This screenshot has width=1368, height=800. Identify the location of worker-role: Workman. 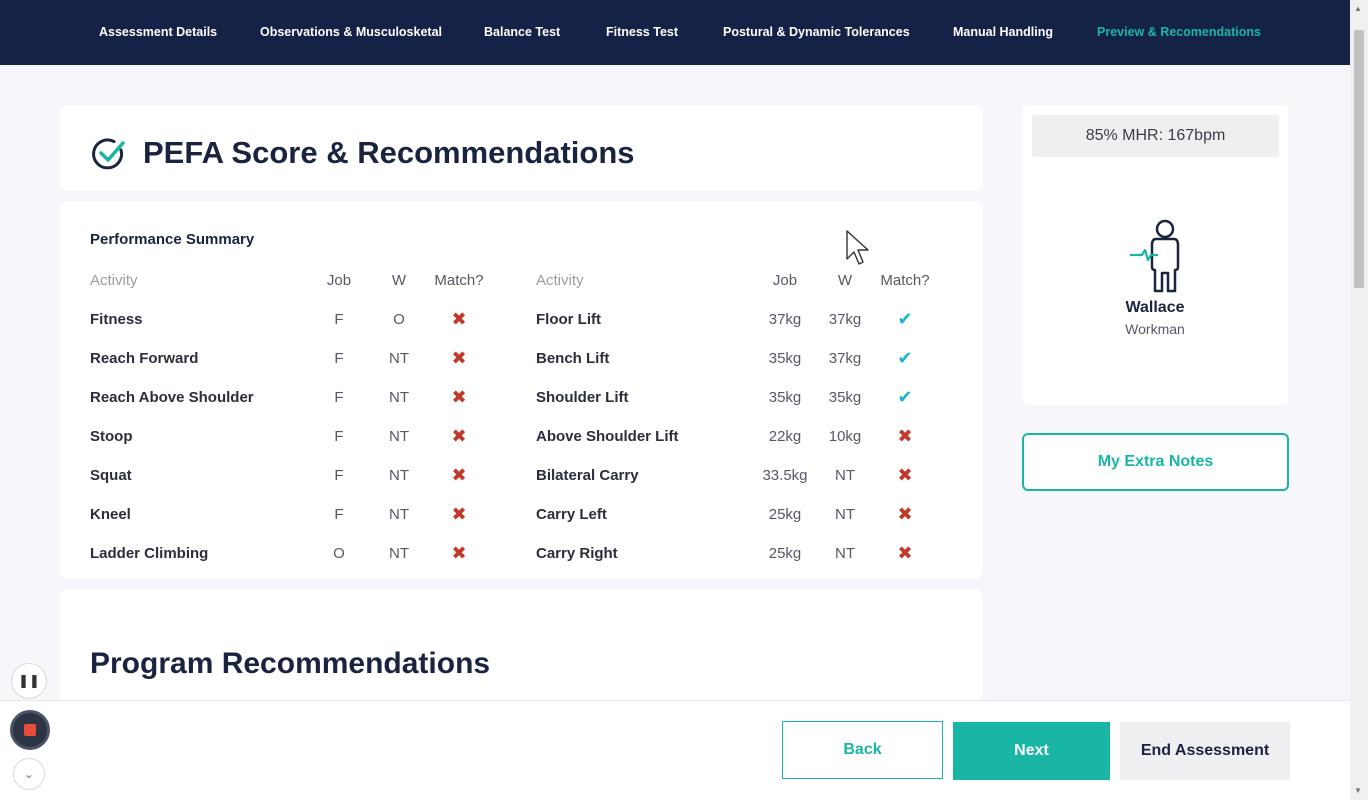
(1155, 329).